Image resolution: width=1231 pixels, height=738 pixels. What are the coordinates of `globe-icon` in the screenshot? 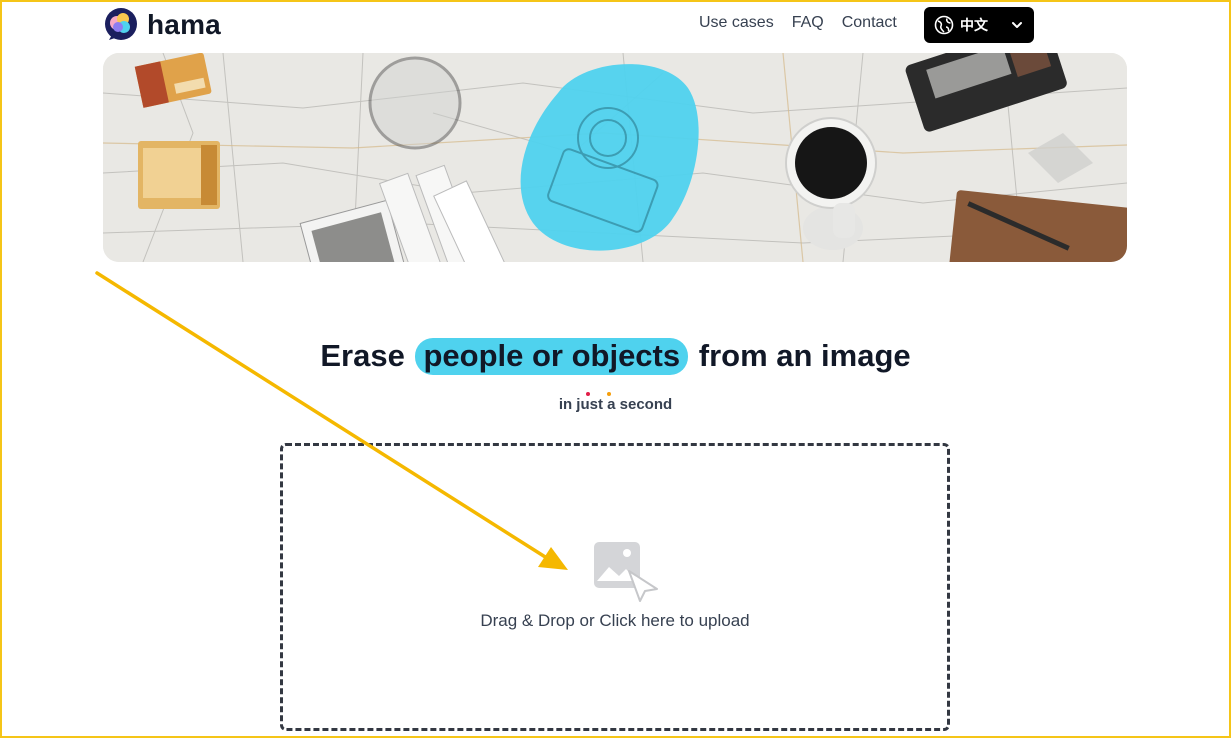 It's located at (944, 25).